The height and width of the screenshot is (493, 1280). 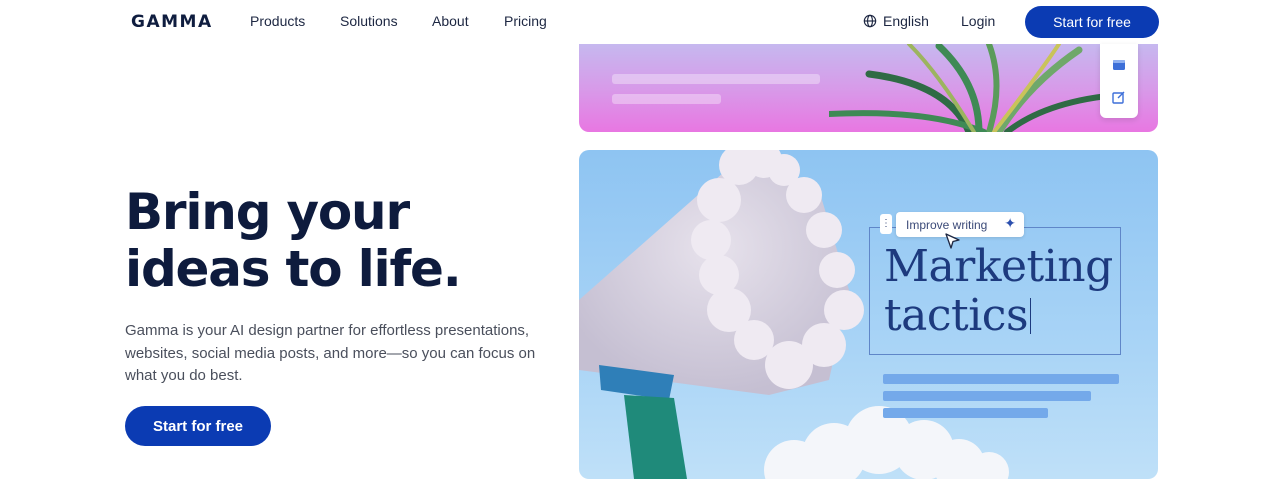 What do you see at coordinates (277, 21) in the screenshot?
I see `nav-products: Products` at bounding box center [277, 21].